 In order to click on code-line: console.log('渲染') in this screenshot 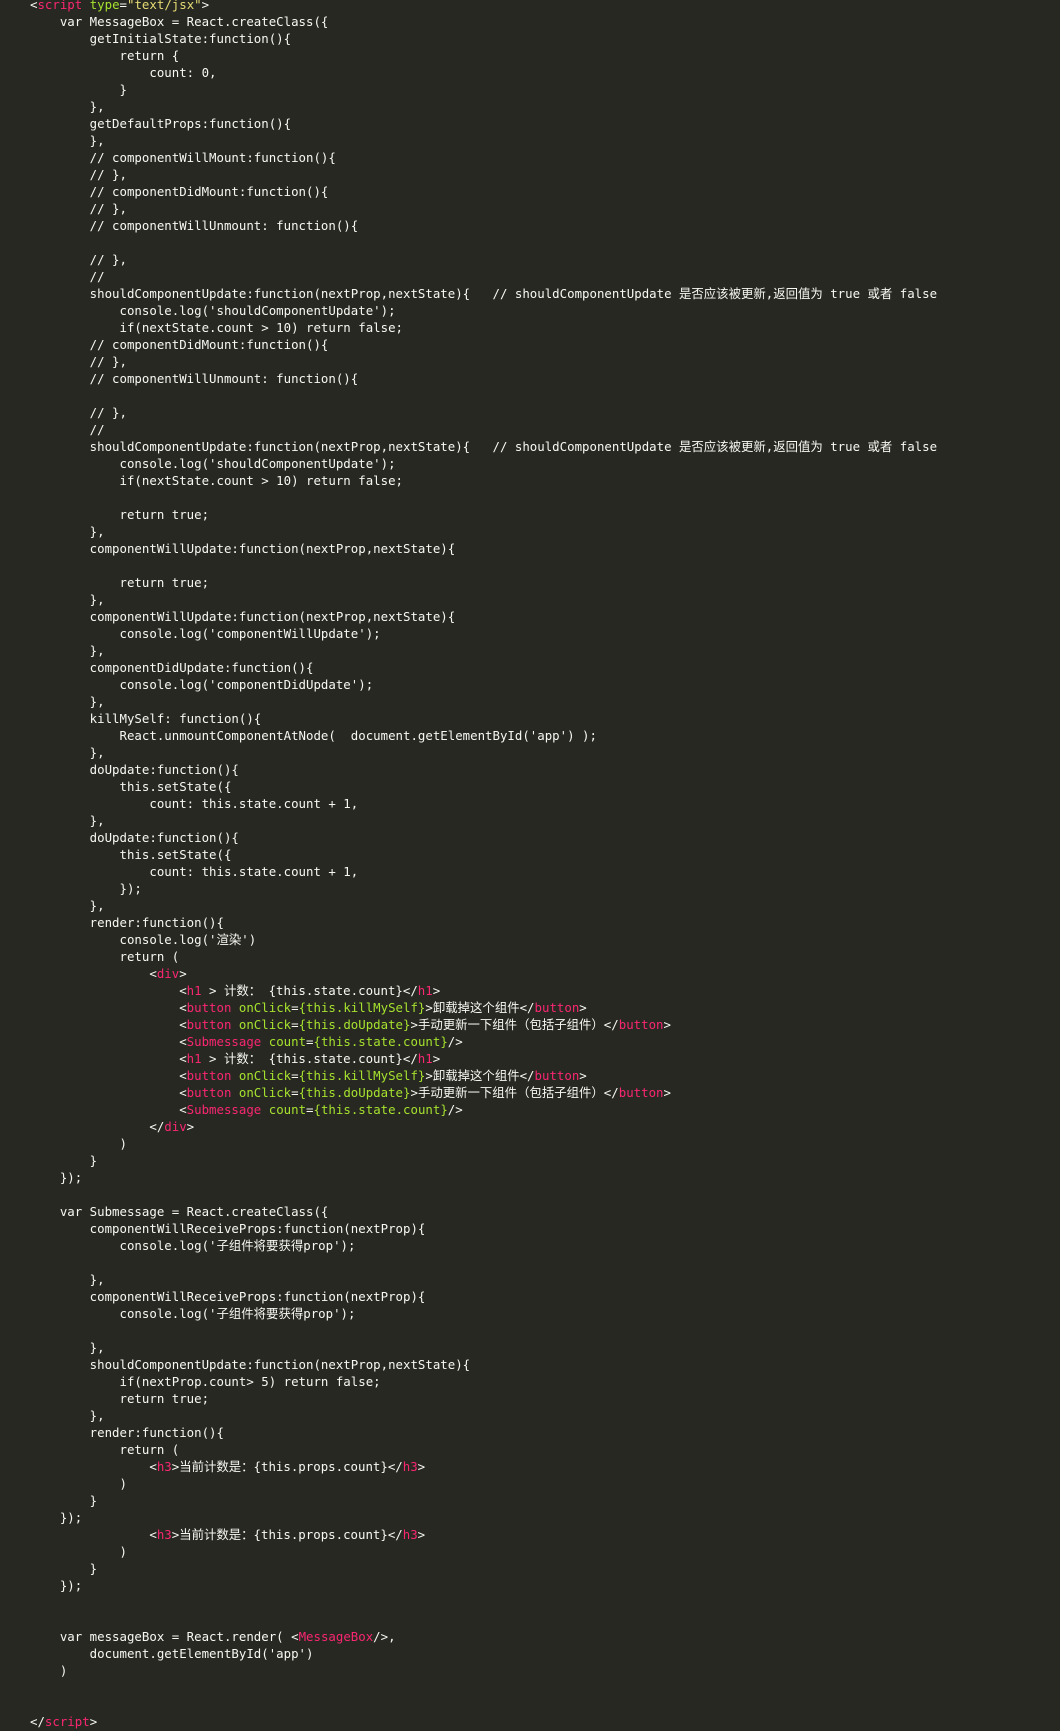, I will do `click(483, 939)`.